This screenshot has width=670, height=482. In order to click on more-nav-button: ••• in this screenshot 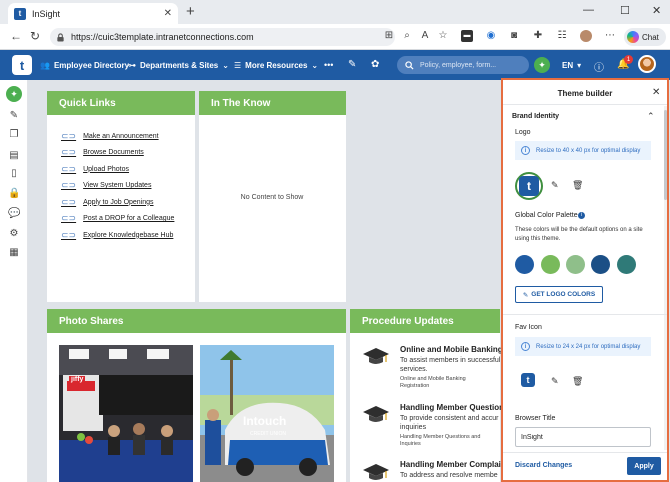, I will do `click(328, 65)`.